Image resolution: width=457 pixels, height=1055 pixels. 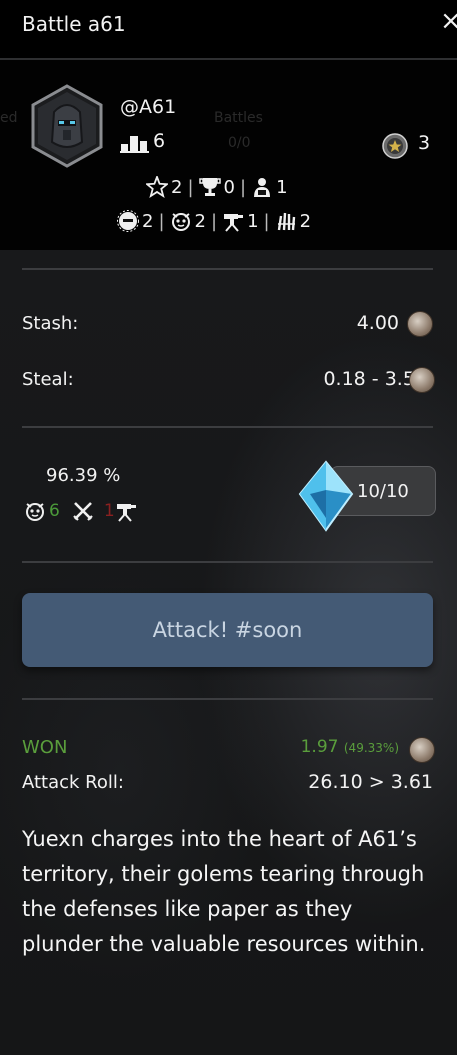 I want to click on background-text-battles: Battles, so click(x=238, y=118).